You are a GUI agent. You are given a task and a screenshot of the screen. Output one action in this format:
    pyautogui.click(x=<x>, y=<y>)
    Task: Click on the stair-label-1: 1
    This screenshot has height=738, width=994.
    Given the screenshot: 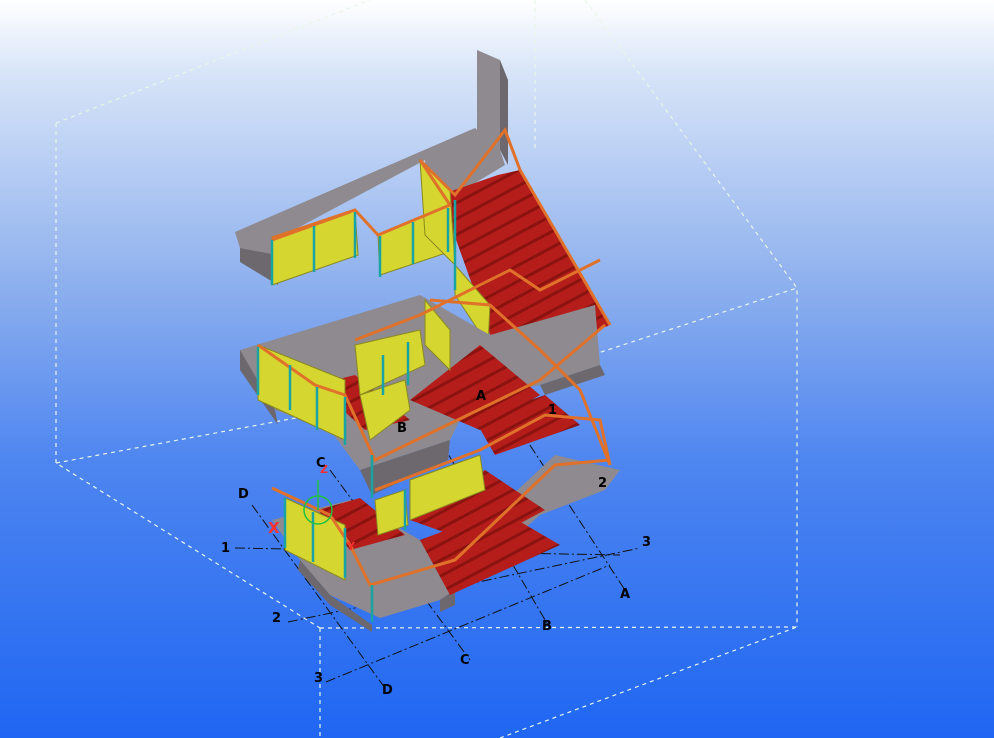 What is the action you would take?
    pyautogui.click(x=552, y=410)
    